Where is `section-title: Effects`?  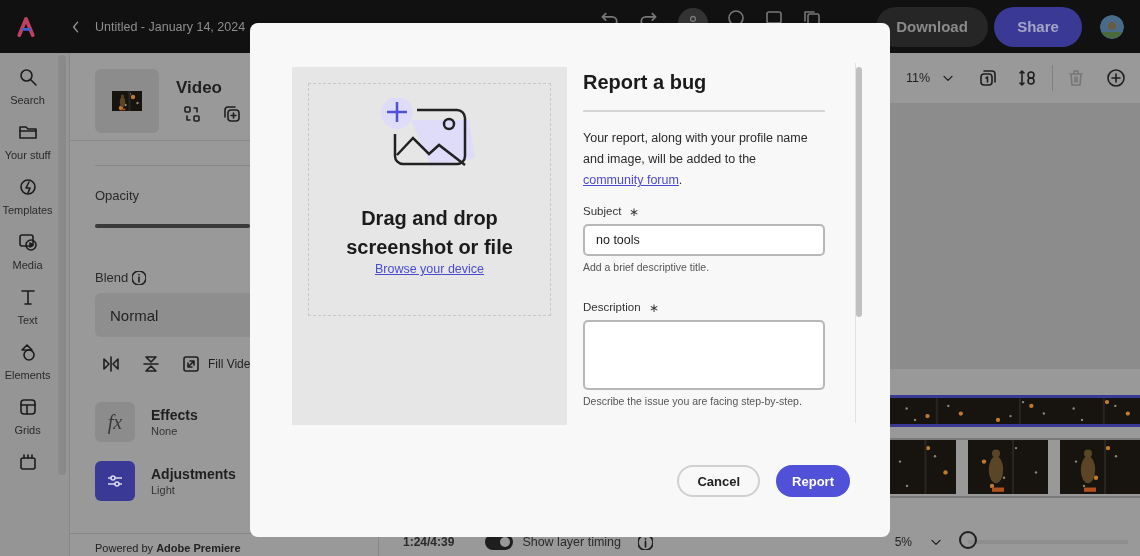 section-title: Effects is located at coordinates (174, 415).